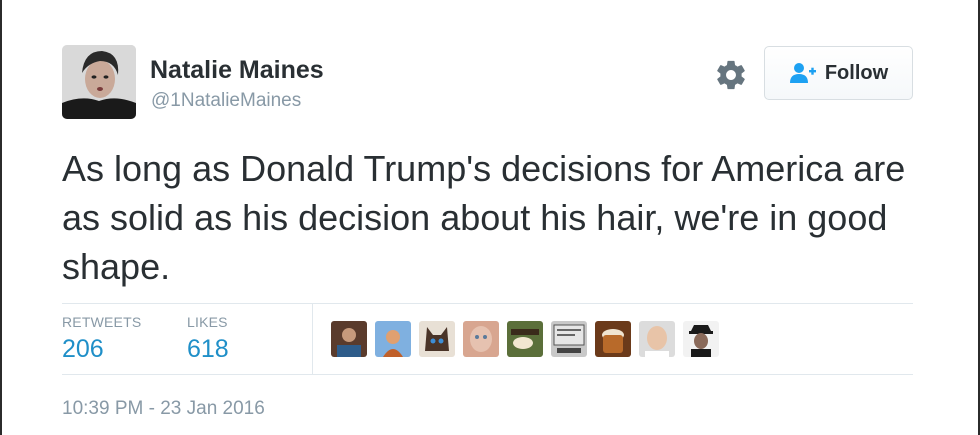 This screenshot has width=980, height=435. I want to click on tweet-timestamp: 10:39 PM - 23 Jan 2016, so click(163, 409).